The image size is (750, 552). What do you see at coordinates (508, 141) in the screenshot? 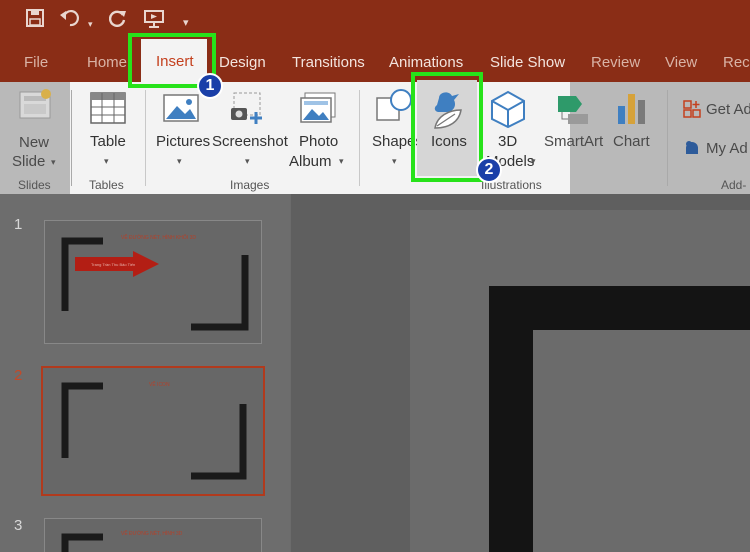
I see `3d-models-label-1: 3D` at bounding box center [508, 141].